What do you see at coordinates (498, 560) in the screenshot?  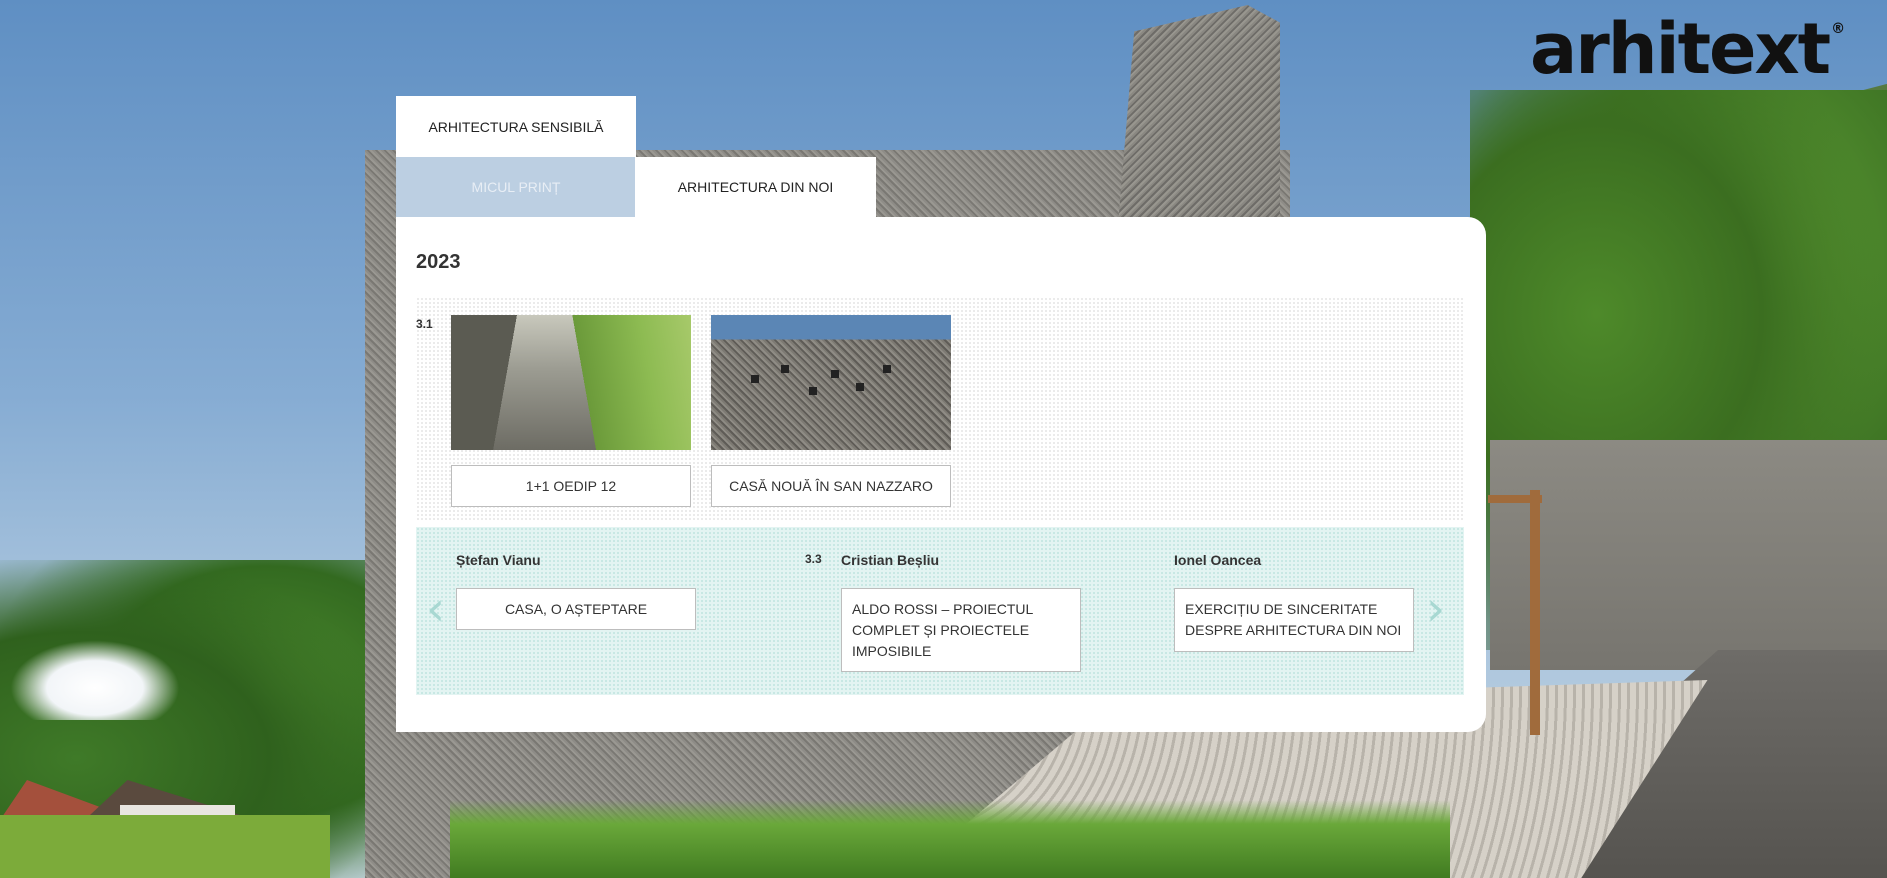 I see `author-name: Ștefan Vianu` at bounding box center [498, 560].